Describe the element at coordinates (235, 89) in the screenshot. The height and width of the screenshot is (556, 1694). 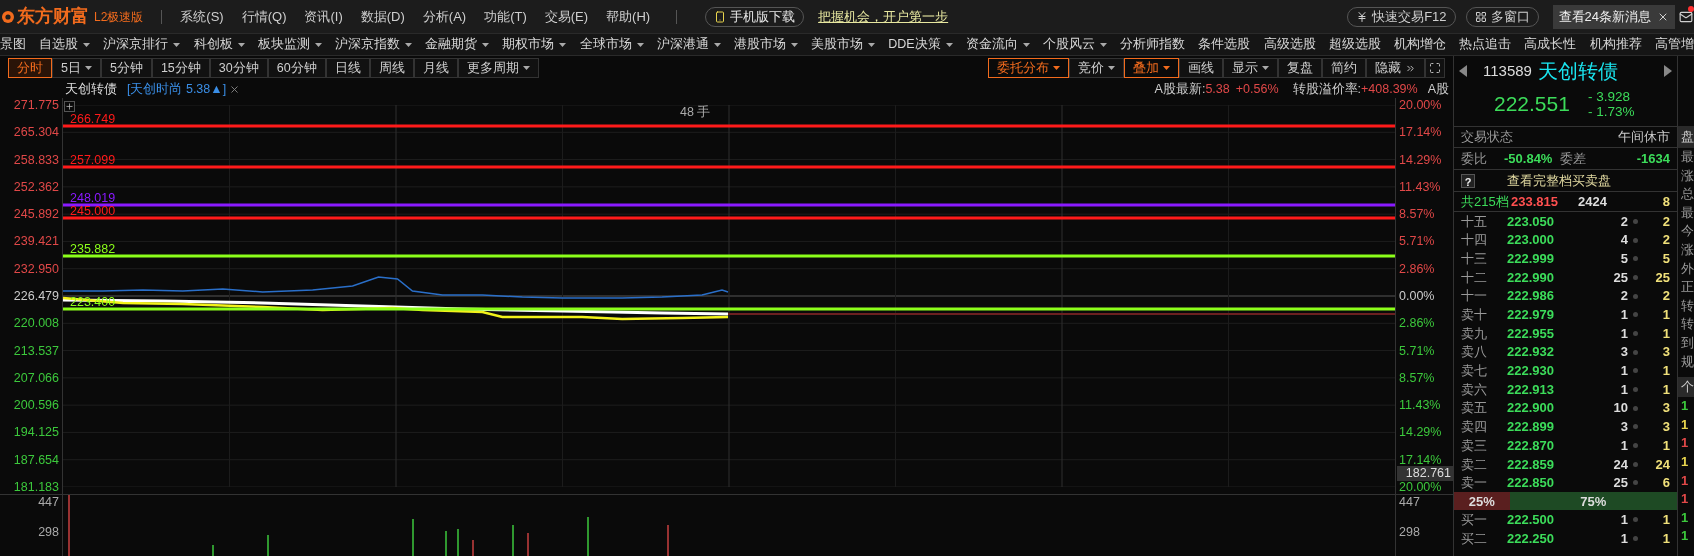
I see `close-icon` at that location.